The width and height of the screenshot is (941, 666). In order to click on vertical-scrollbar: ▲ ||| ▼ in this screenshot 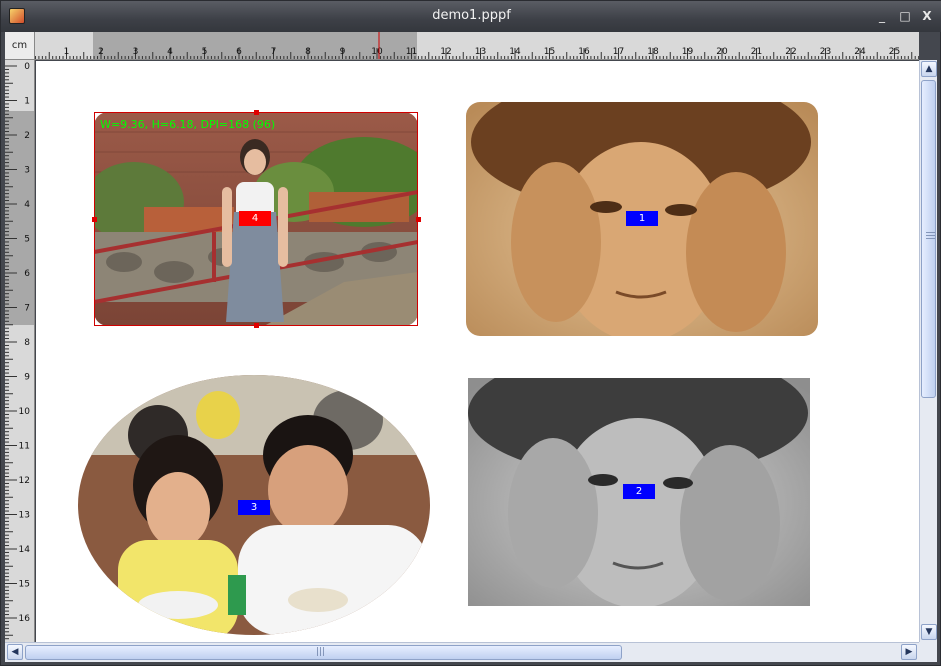, I will do `click(928, 351)`.